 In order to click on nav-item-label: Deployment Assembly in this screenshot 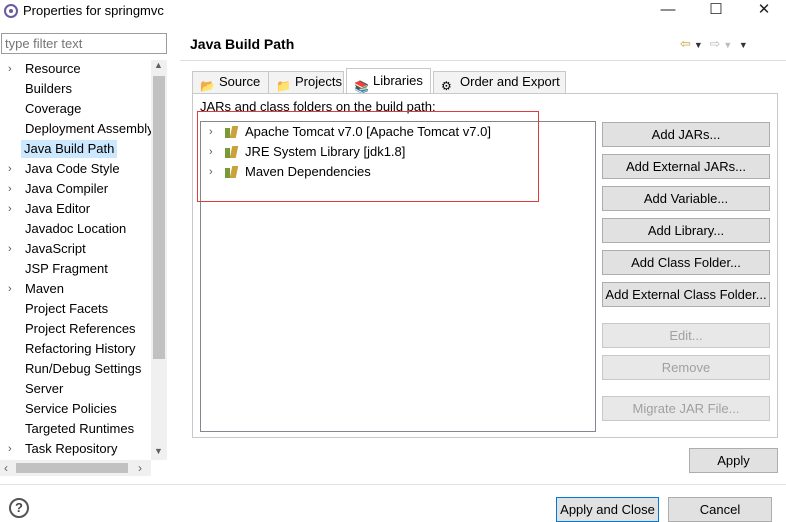, I will do `click(88, 128)`.